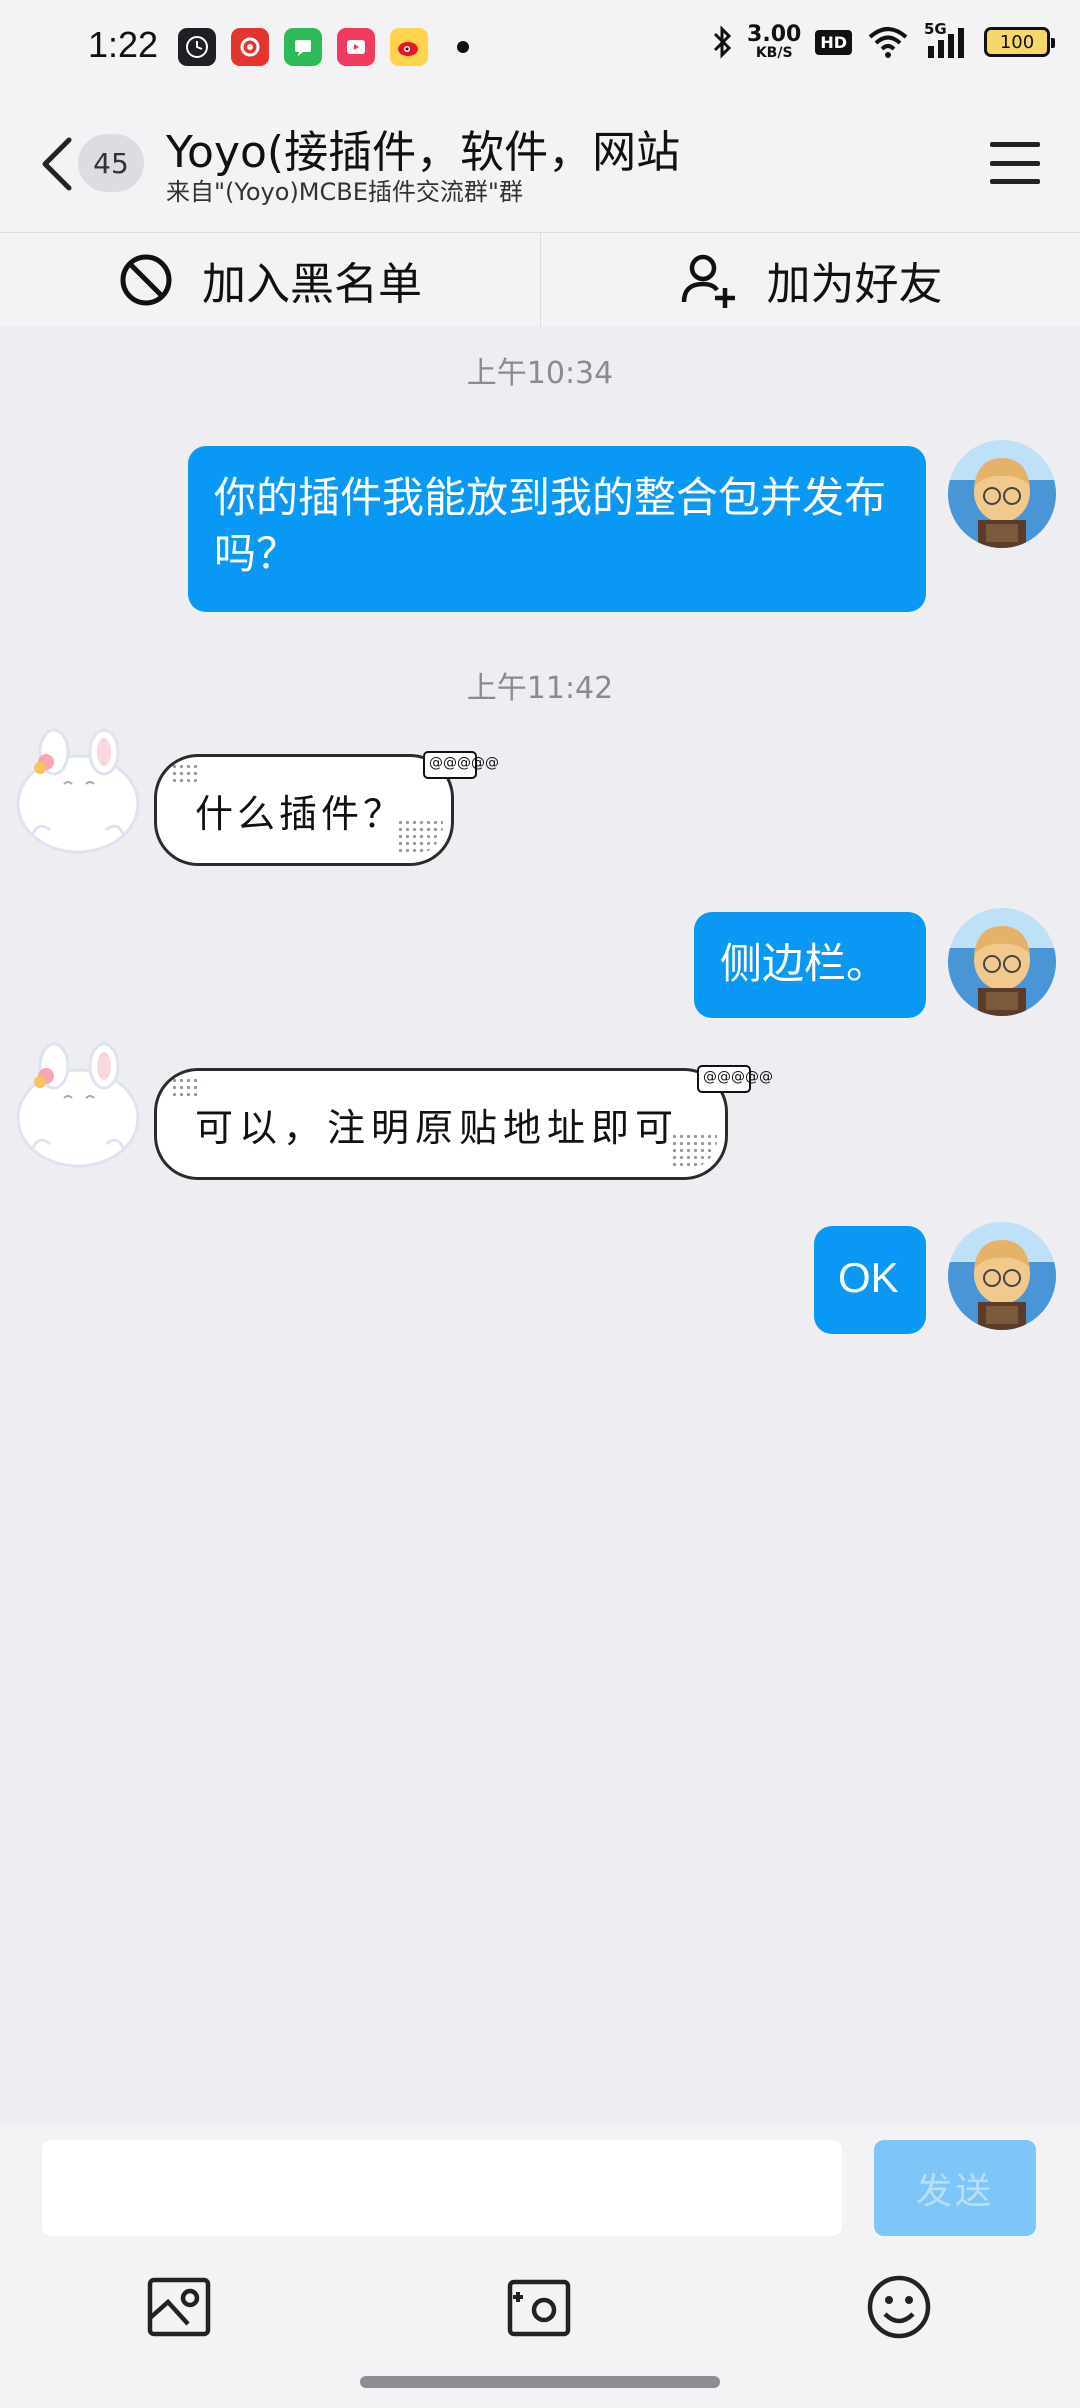 This screenshot has width=1080, height=2408. What do you see at coordinates (300, 813) in the screenshot?
I see `message-text: 什么插件？` at bounding box center [300, 813].